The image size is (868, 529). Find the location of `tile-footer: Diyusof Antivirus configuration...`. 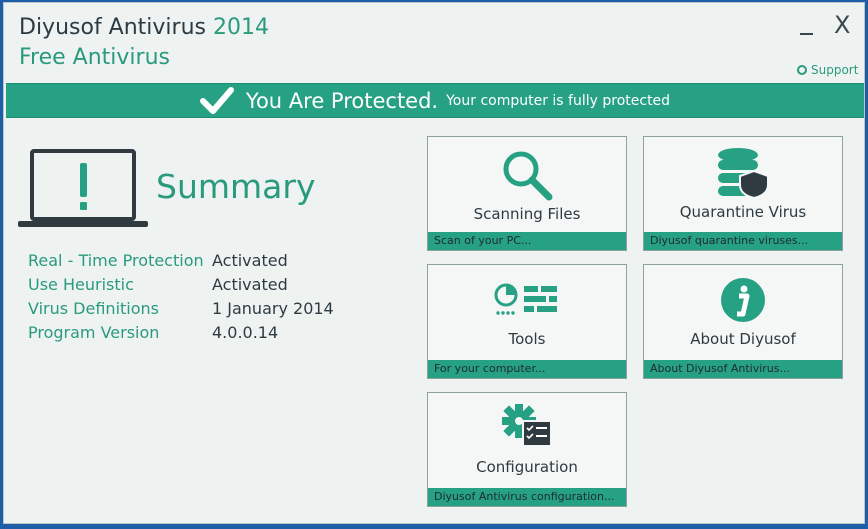

tile-footer: Diyusof Antivirus configuration... is located at coordinates (527, 497).